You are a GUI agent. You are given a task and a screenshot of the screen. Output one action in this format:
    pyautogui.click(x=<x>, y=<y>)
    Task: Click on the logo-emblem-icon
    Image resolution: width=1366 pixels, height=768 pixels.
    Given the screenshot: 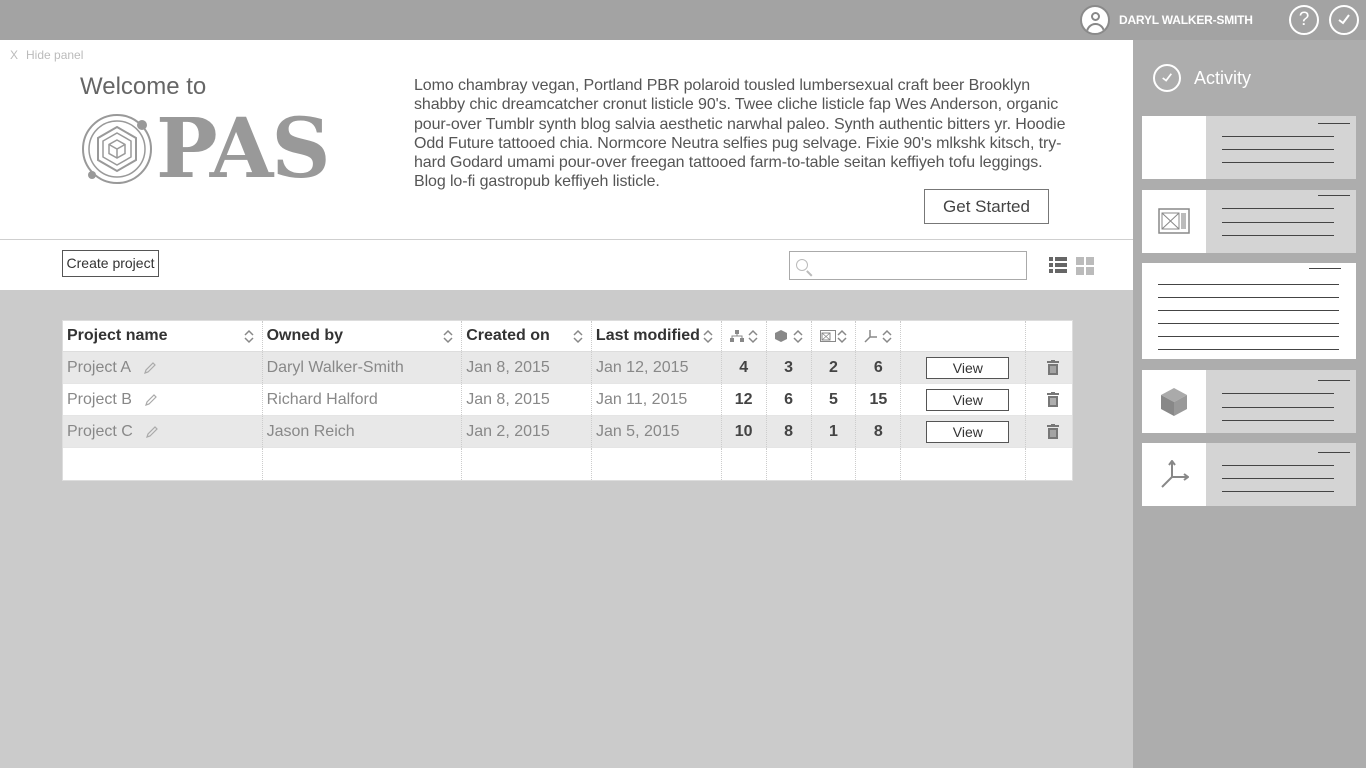 What is the action you would take?
    pyautogui.click(x=117, y=149)
    